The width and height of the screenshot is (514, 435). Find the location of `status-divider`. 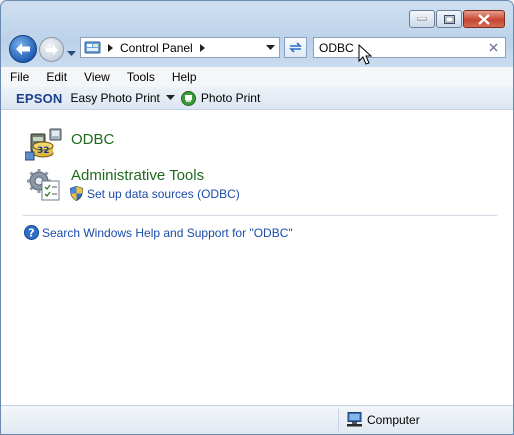

status-divider is located at coordinates (338, 420).